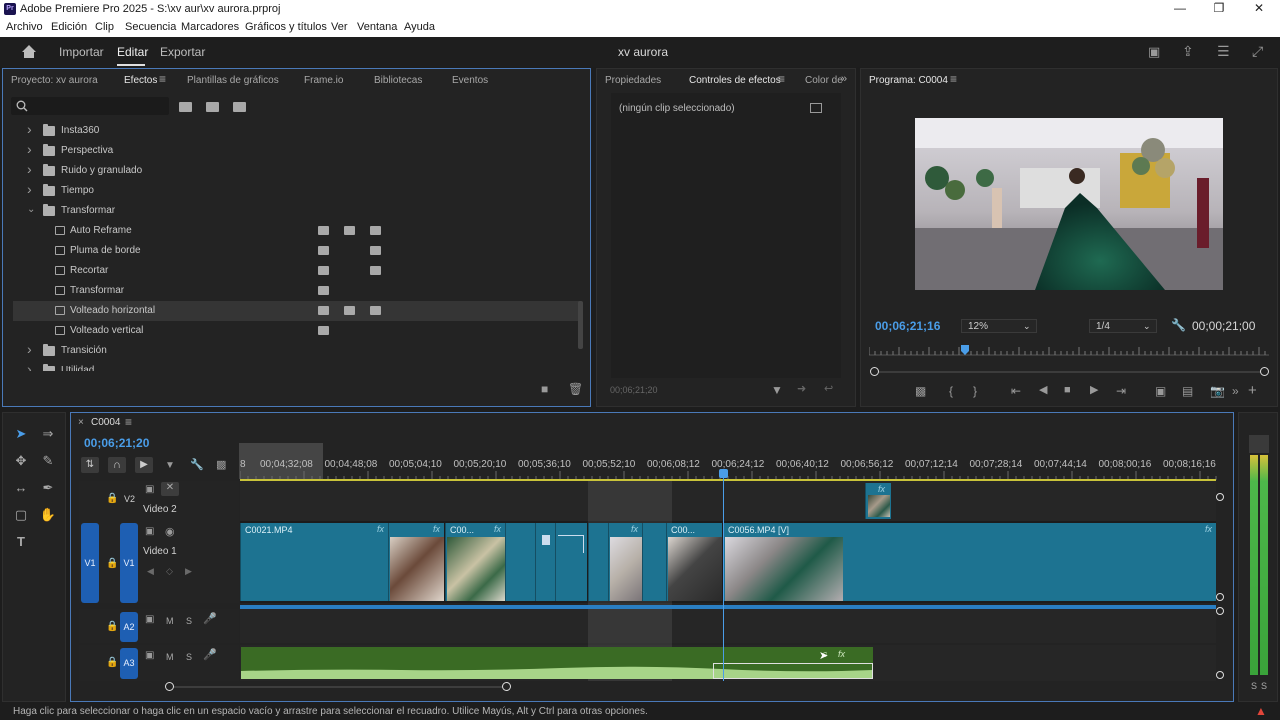  Describe the element at coordinates (728, 626) in the screenshot. I see `a2-track-area` at that location.